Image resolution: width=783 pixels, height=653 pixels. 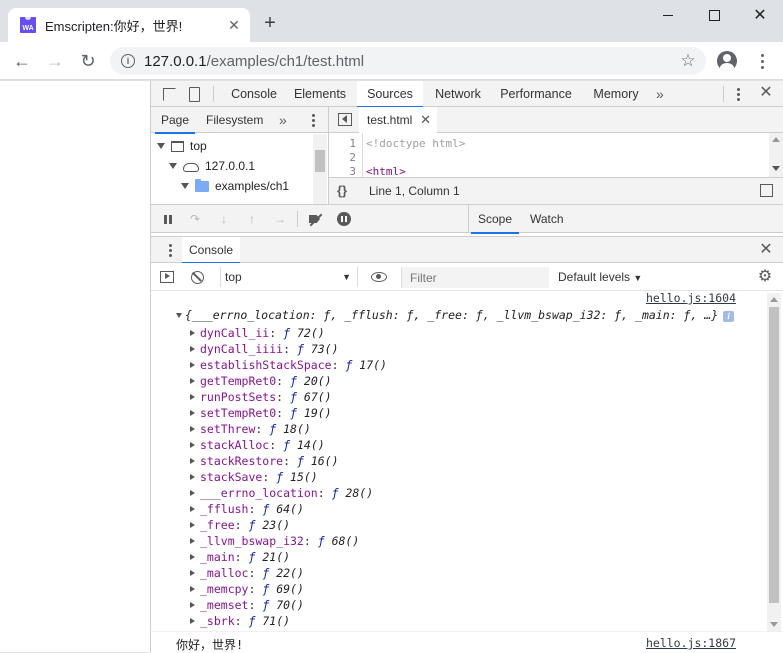 I want to click on tab-memory: Memory, so click(x=616, y=94).